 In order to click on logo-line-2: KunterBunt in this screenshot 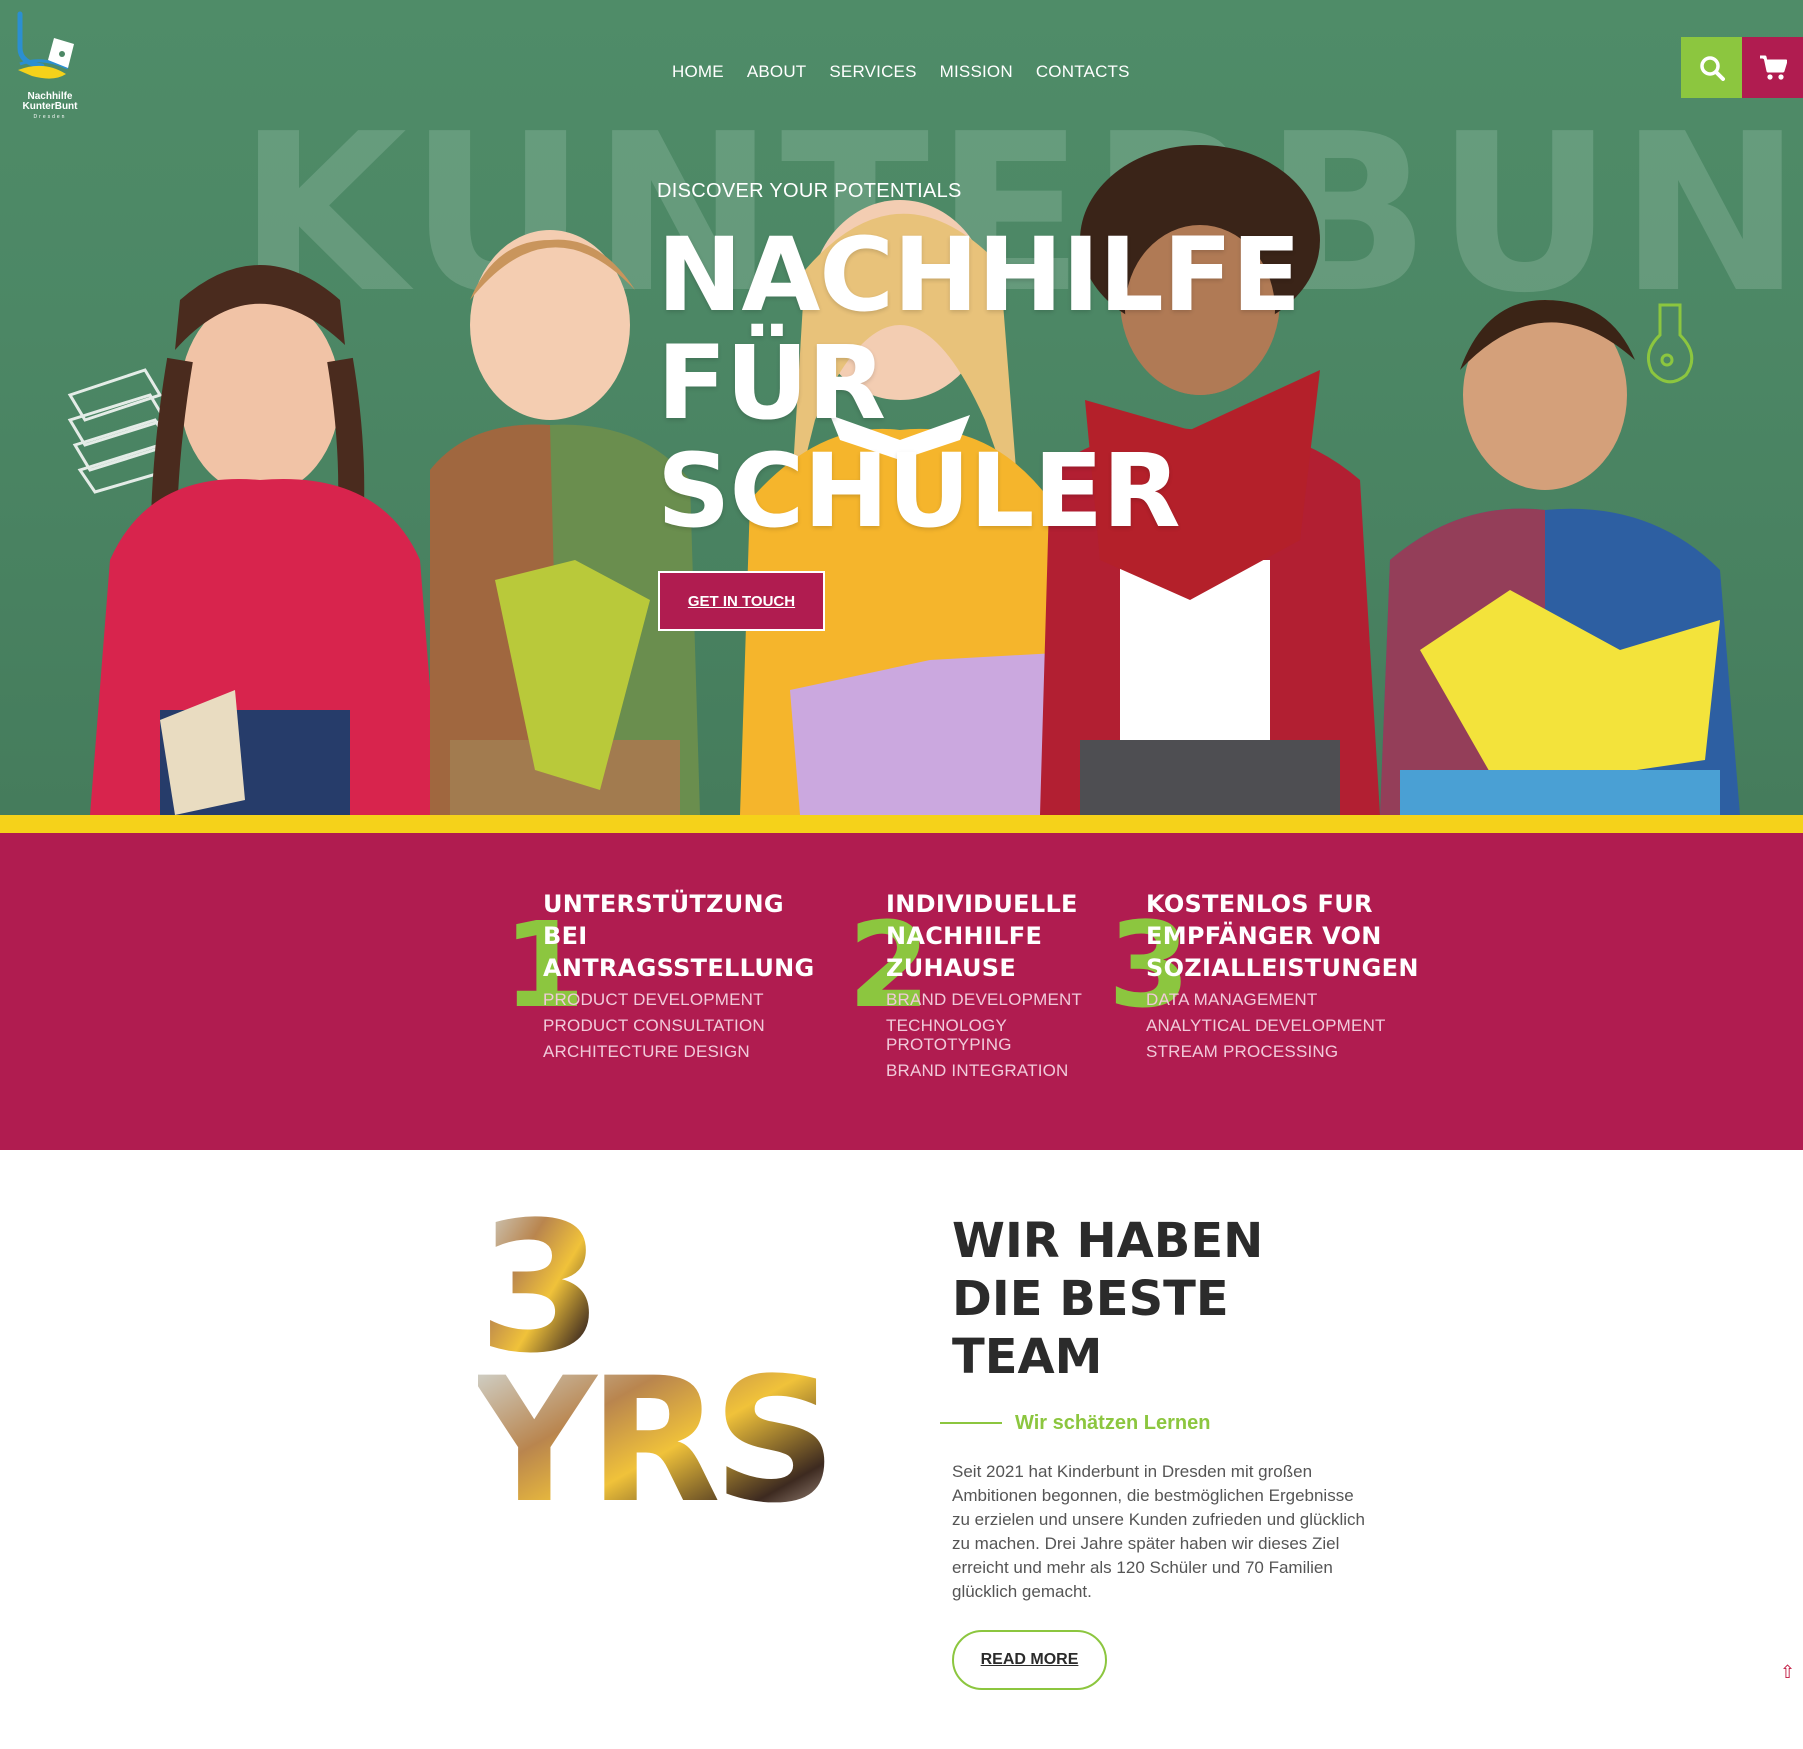, I will do `click(50, 106)`.